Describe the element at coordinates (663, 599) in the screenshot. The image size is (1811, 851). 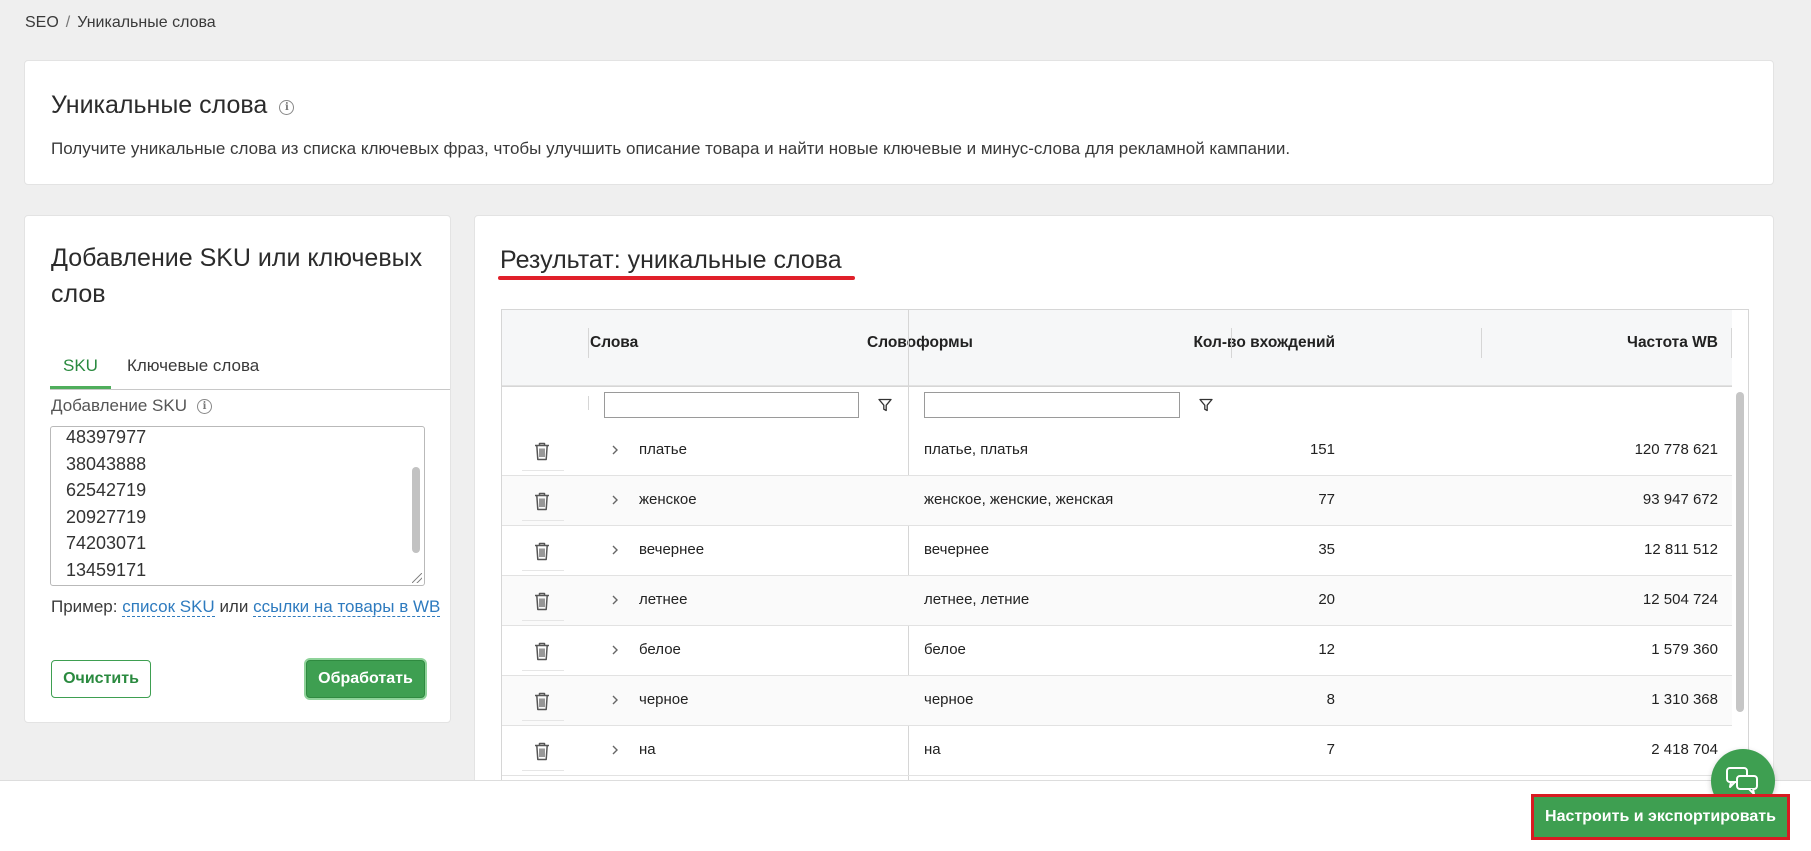
I see `cell-word: летнее` at that location.